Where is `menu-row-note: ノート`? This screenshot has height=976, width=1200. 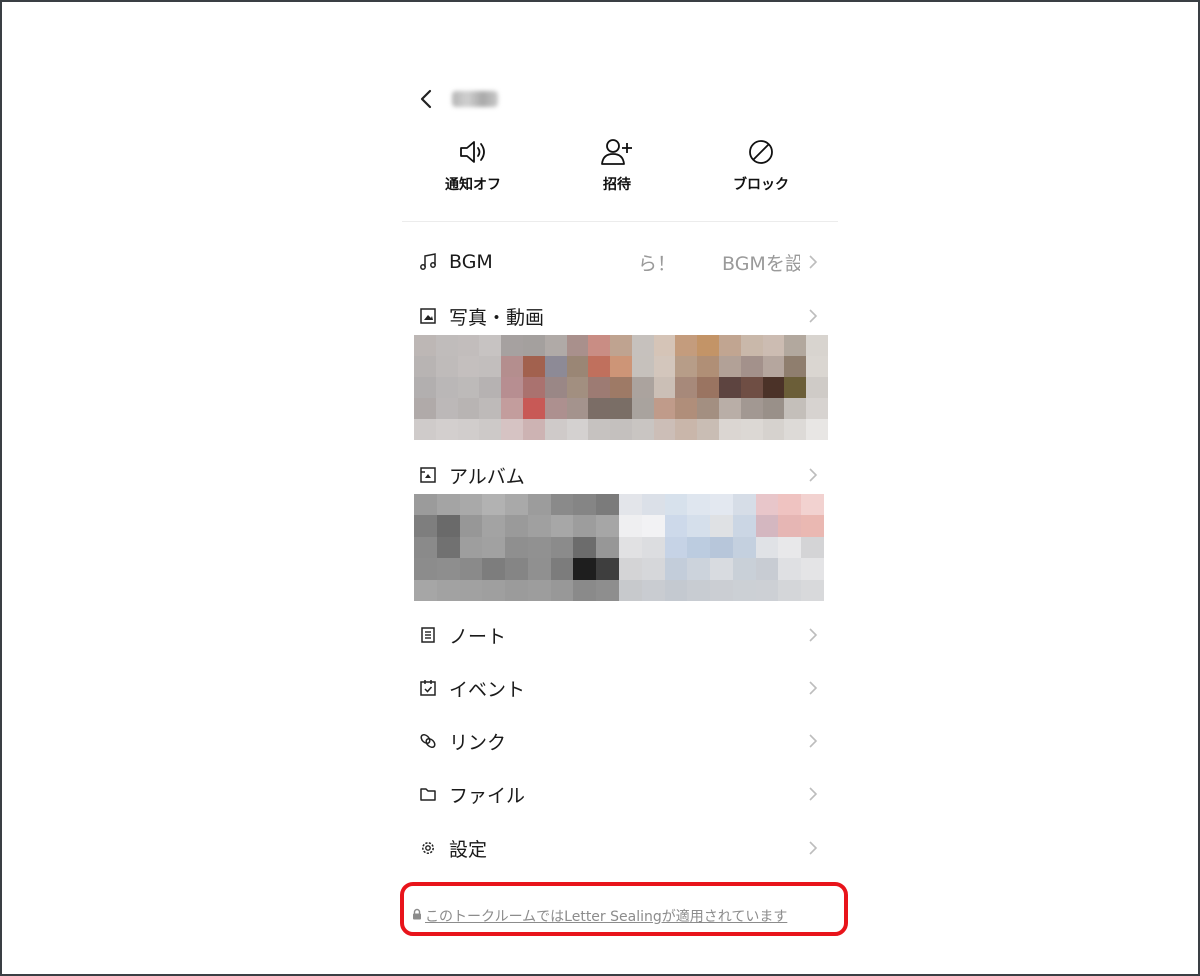
menu-row-note: ノート is located at coordinates (615, 635).